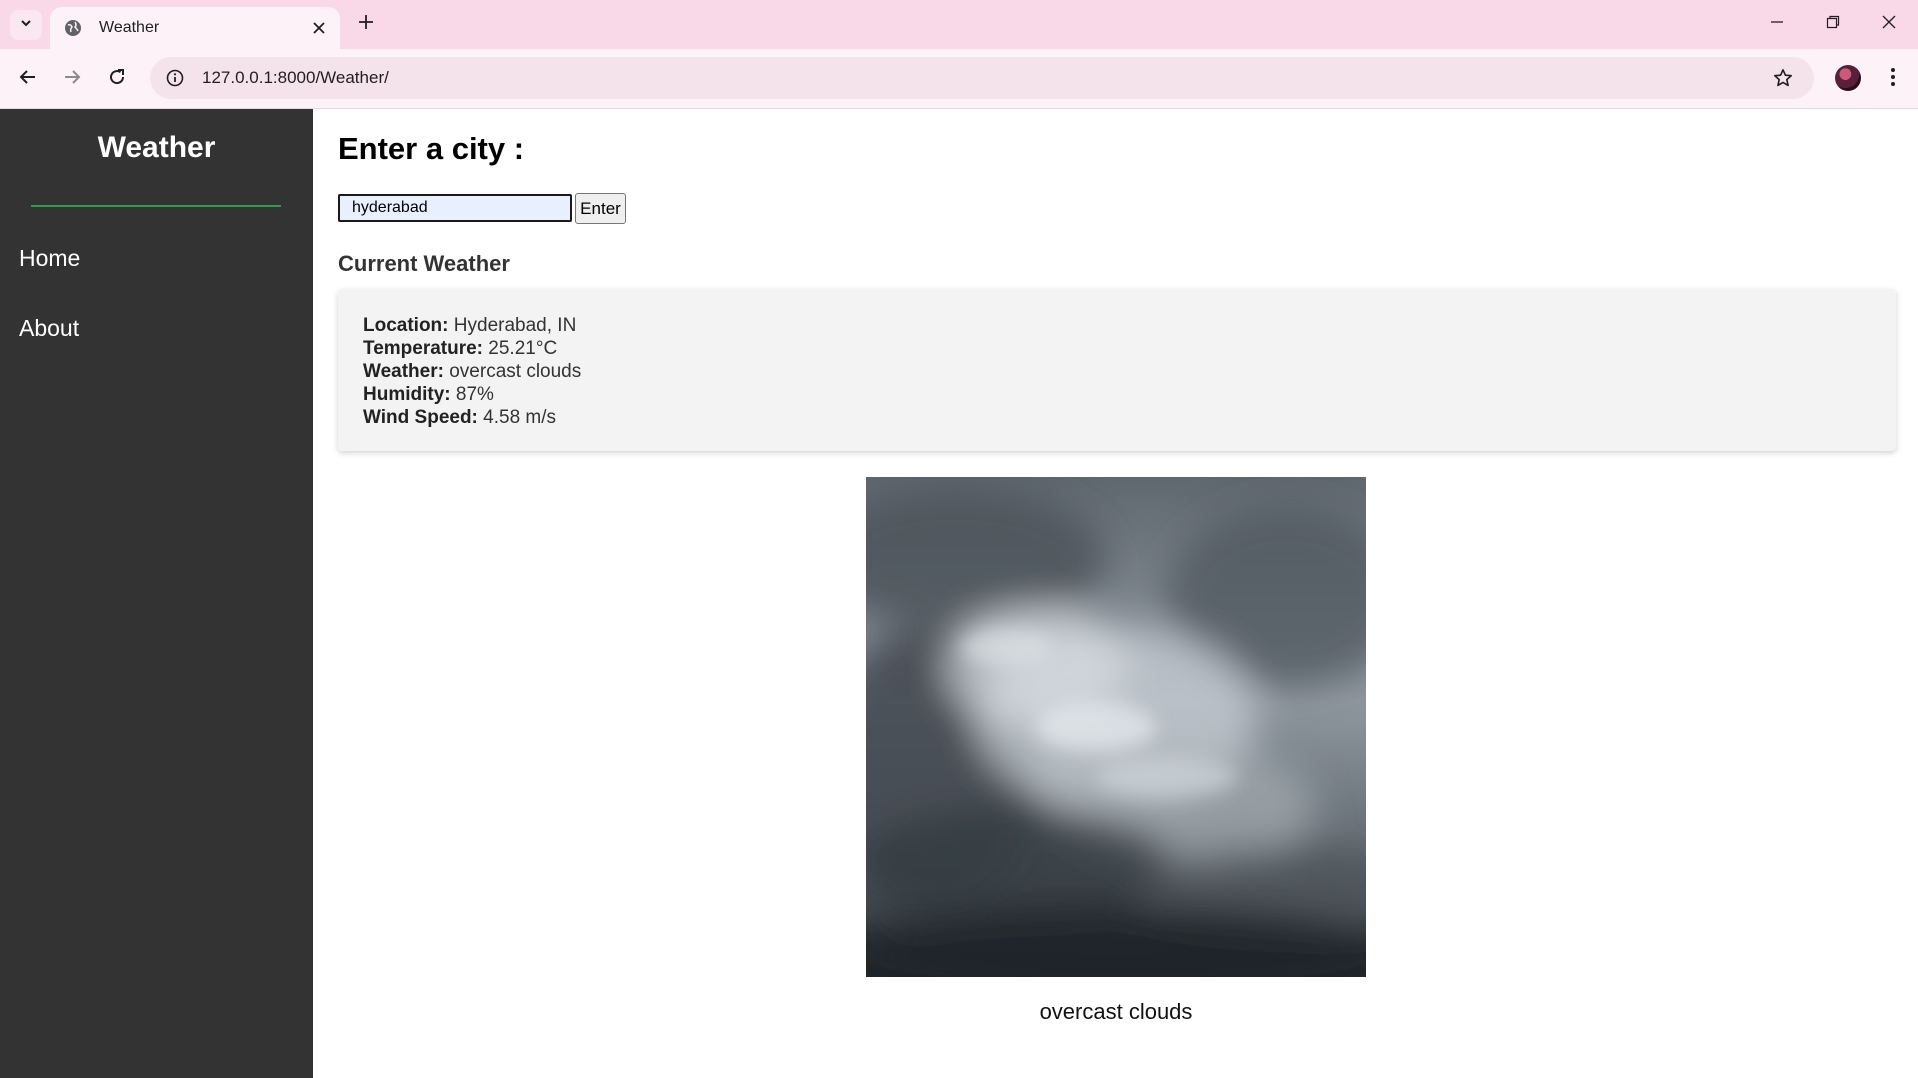 The image size is (1918, 1078). I want to click on plus-icon, so click(366, 24).